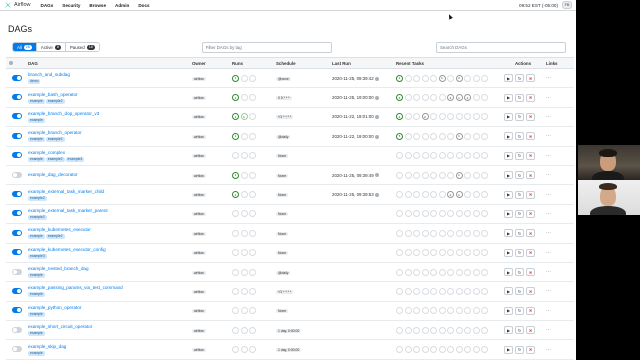 The height and width of the screenshot is (360, 640). I want to click on task-state-circle: 3, so click(450, 98).